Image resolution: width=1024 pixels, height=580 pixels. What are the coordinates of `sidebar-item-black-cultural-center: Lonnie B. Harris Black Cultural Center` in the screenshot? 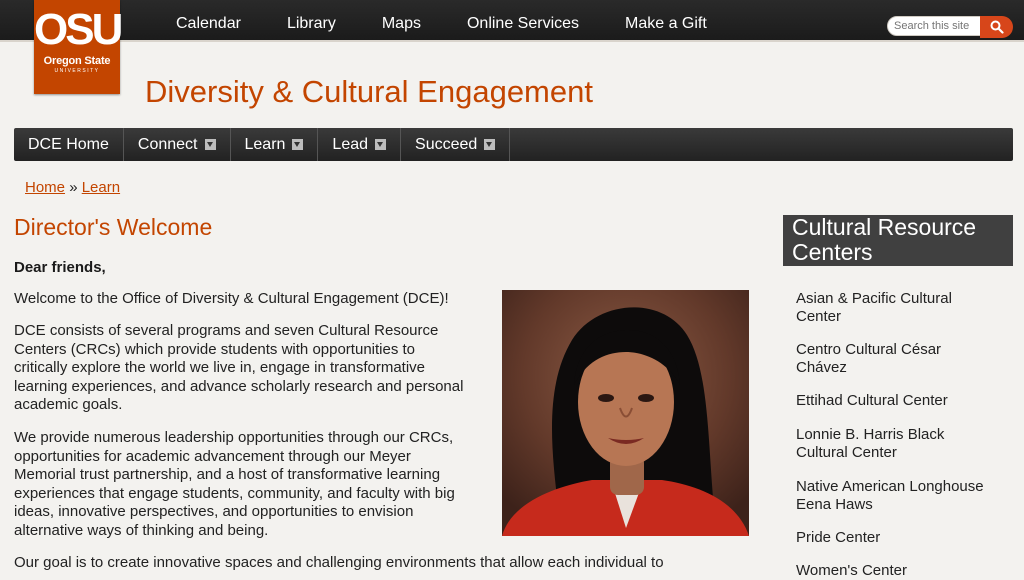 It's located at (870, 443).